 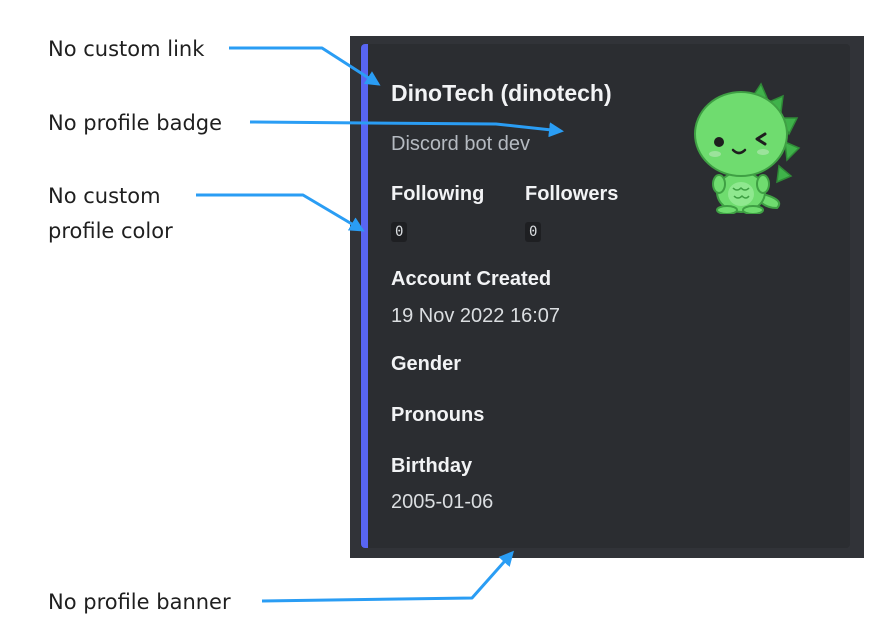 What do you see at coordinates (747, 148) in the screenshot?
I see `dinosaur-avatar-icon` at bounding box center [747, 148].